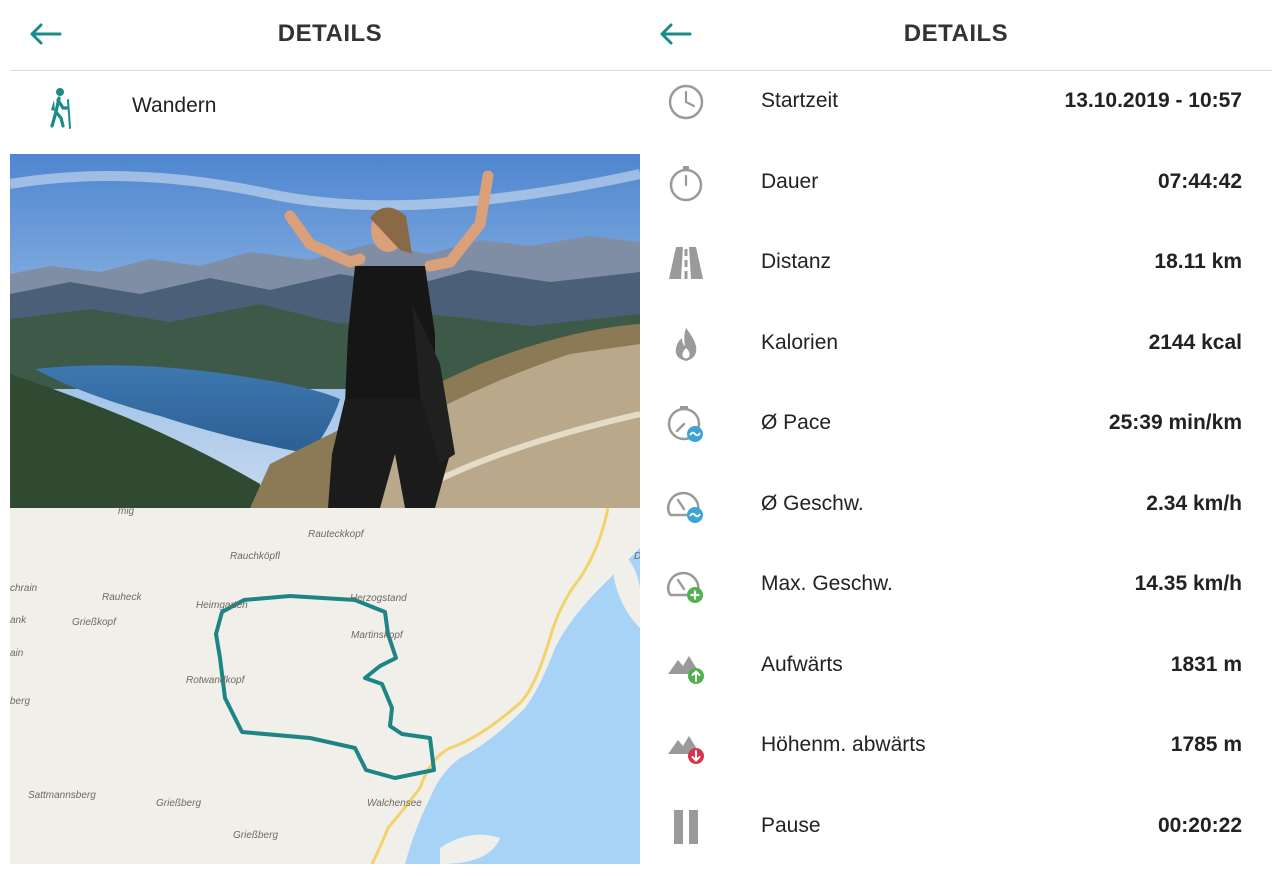 Image resolution: width=1272 pixels, height=876 pixels. Describe the element at coordinates (686, 344) in the screenshot. I see `flame-icon` at that location.